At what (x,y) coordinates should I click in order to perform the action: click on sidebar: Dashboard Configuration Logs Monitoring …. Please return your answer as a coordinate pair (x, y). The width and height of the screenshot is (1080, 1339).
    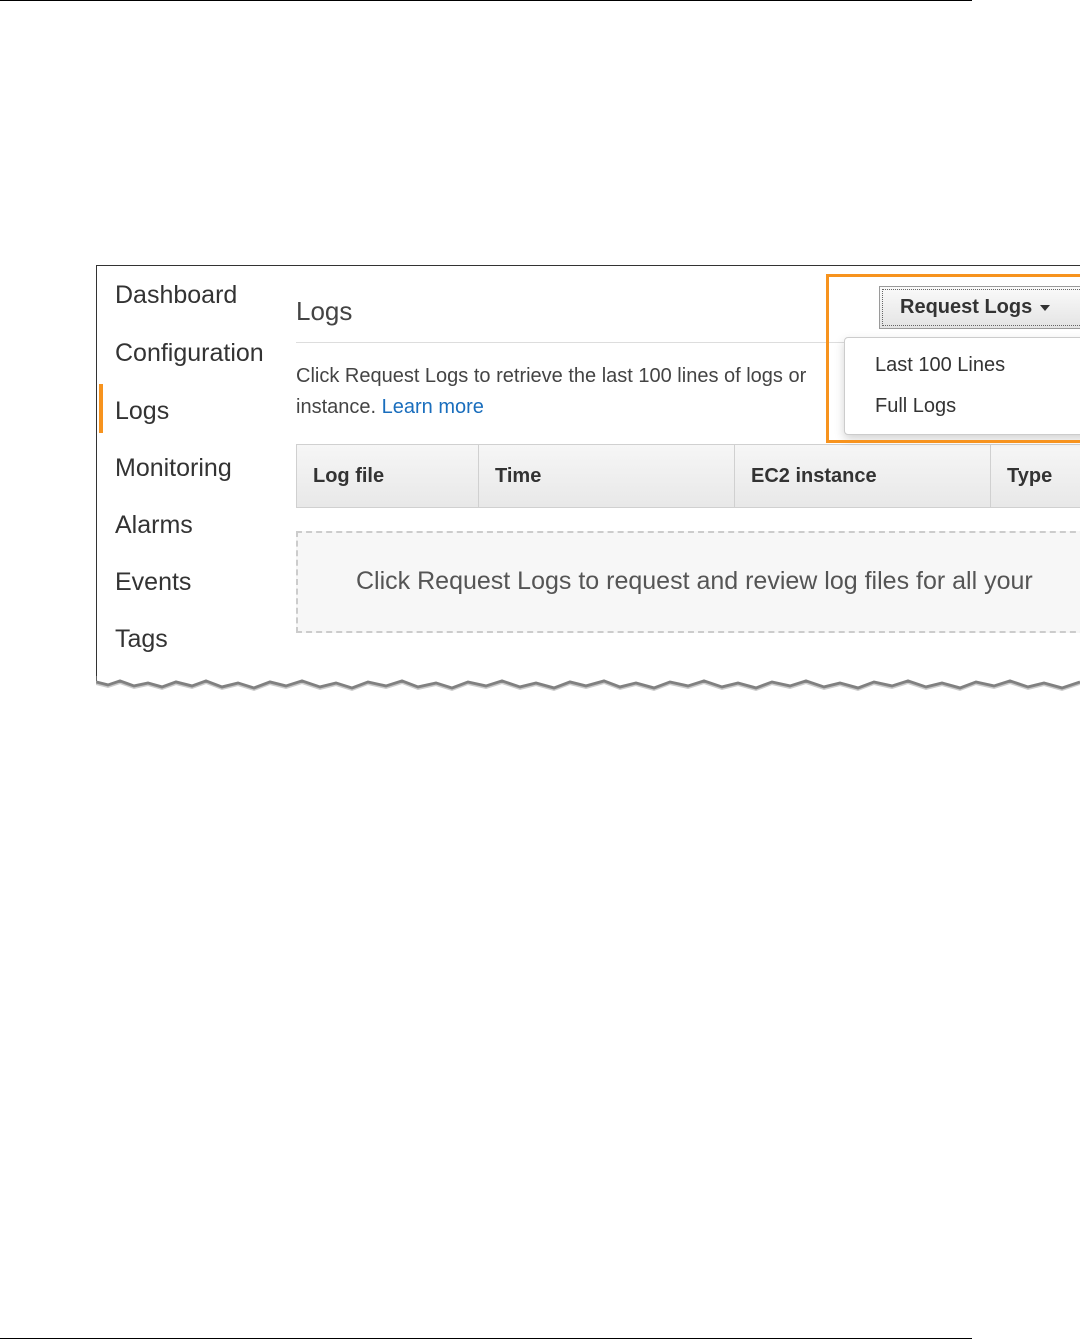
    Looking at the image, I should click on (192, 473).